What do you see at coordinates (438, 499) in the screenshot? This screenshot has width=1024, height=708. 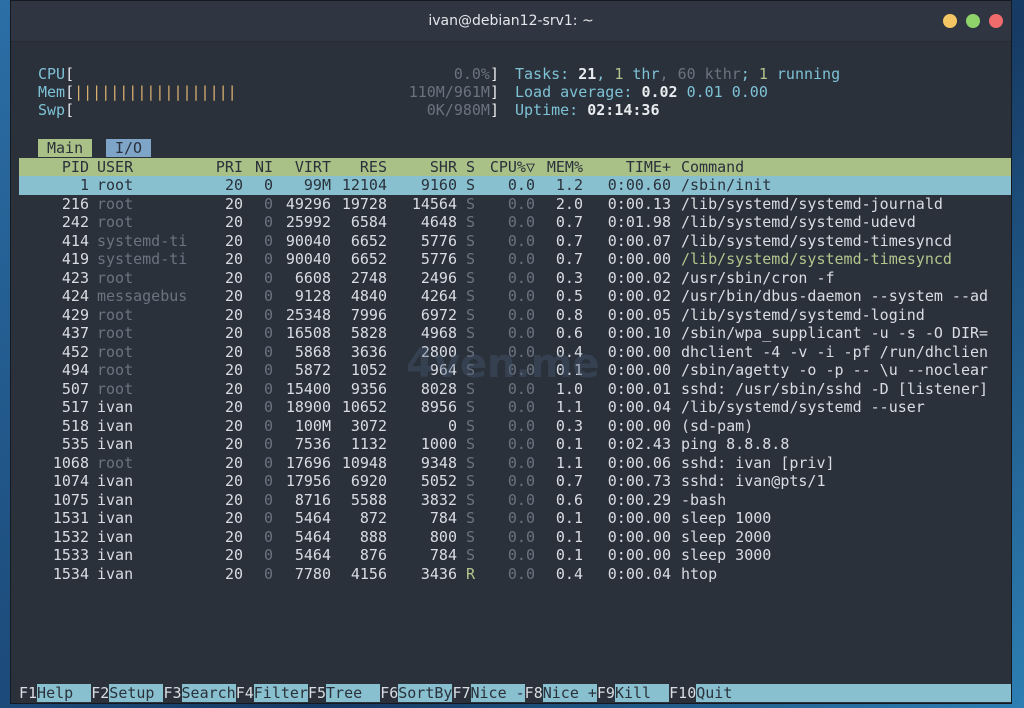 I see `cell-shr: 3832` at bounding box center [438, 499].